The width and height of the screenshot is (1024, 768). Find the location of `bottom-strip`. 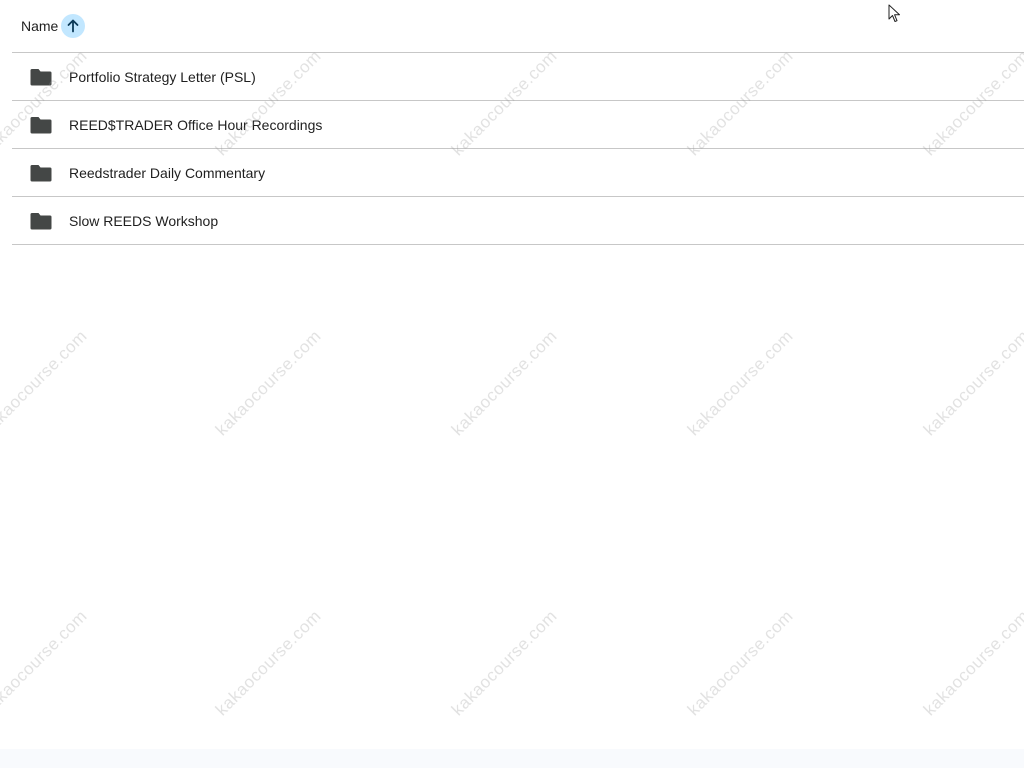

bottom-strip is located at coordinates (512, 758).